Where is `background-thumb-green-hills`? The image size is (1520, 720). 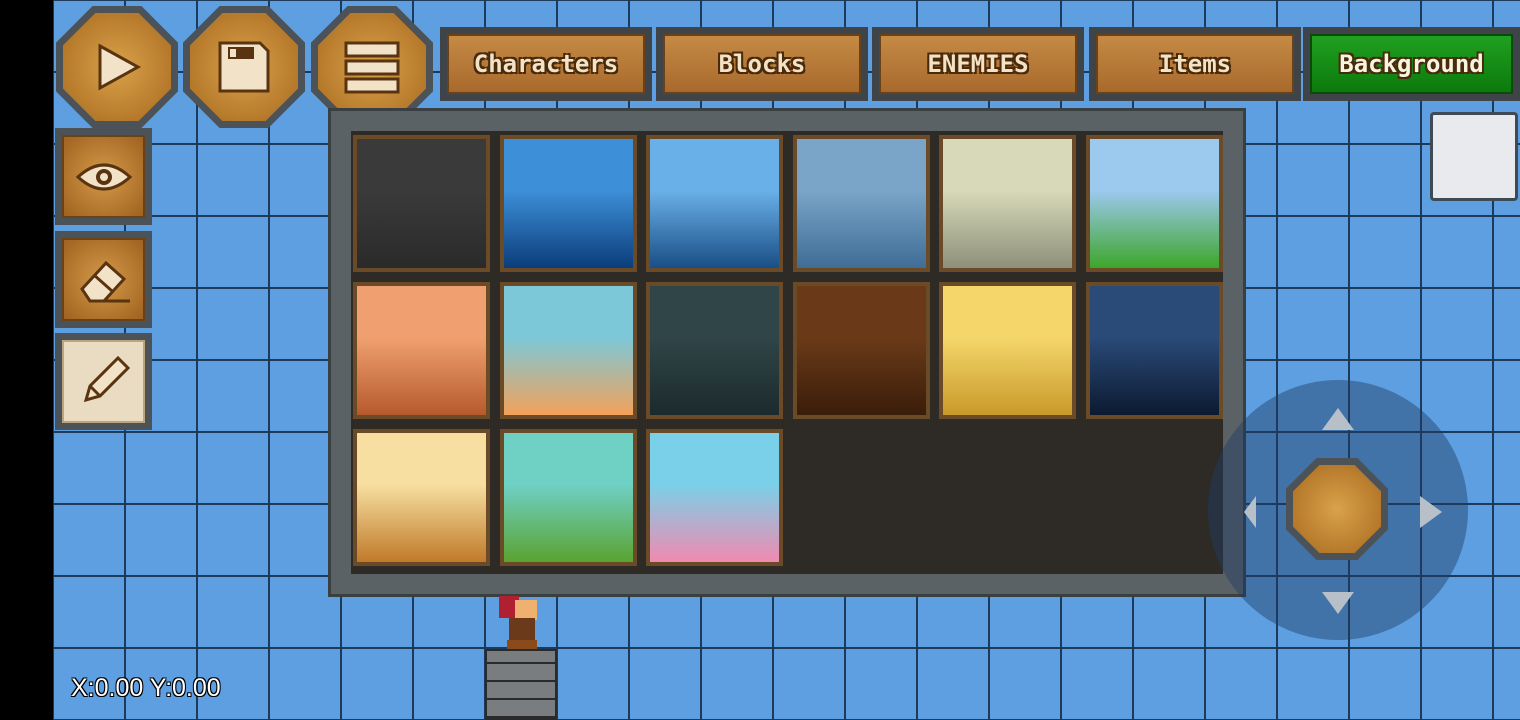 background-thumb-green-hills is located at coordinates (568, 497).